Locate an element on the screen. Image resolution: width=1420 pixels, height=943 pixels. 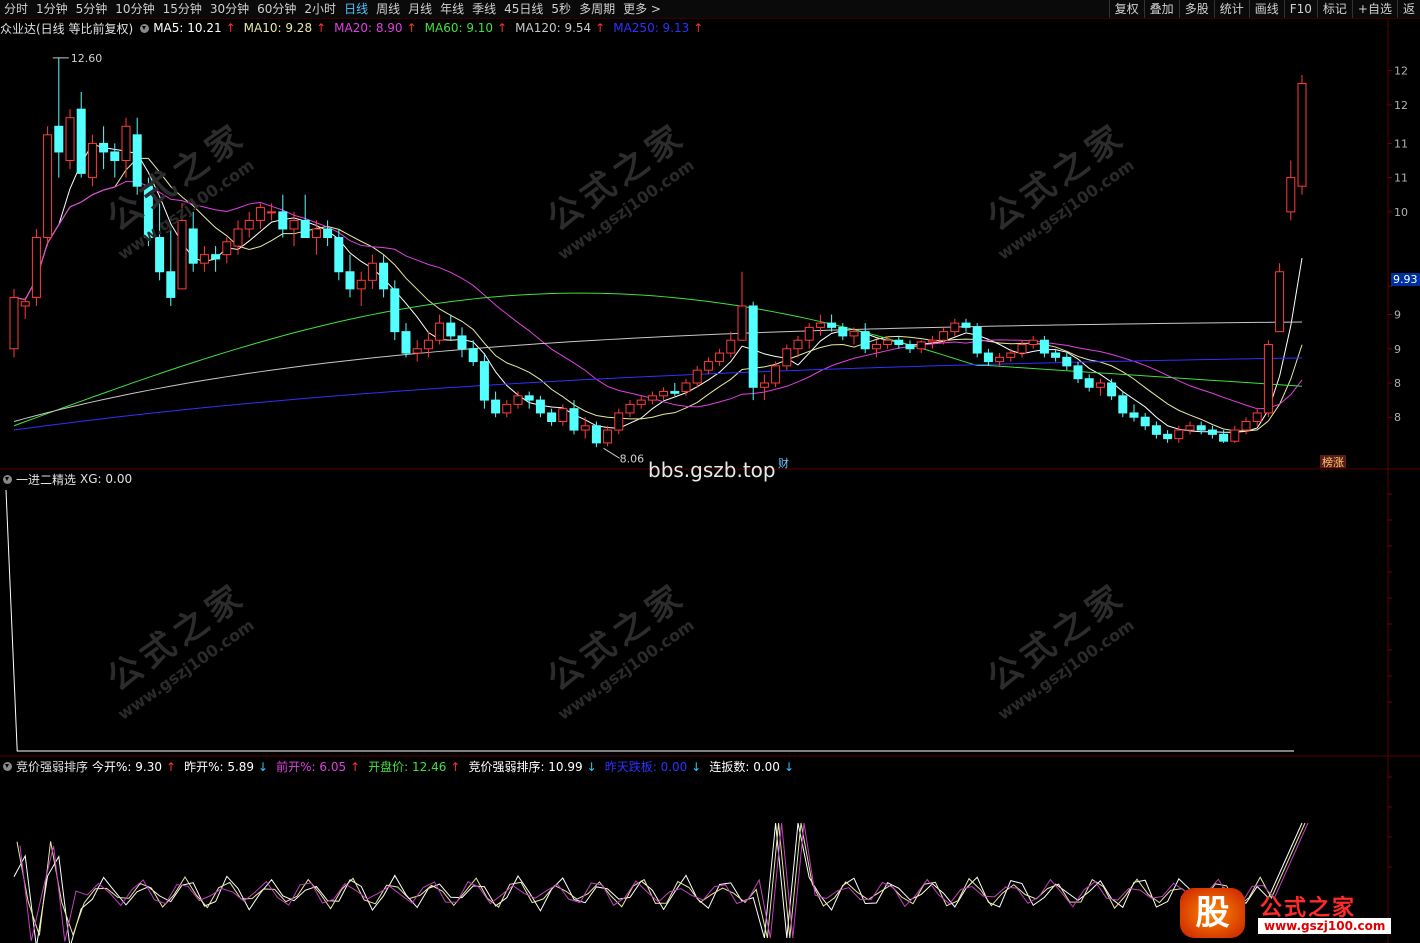
axis-tick-label: 8 is located at coordinates (1397, 417).